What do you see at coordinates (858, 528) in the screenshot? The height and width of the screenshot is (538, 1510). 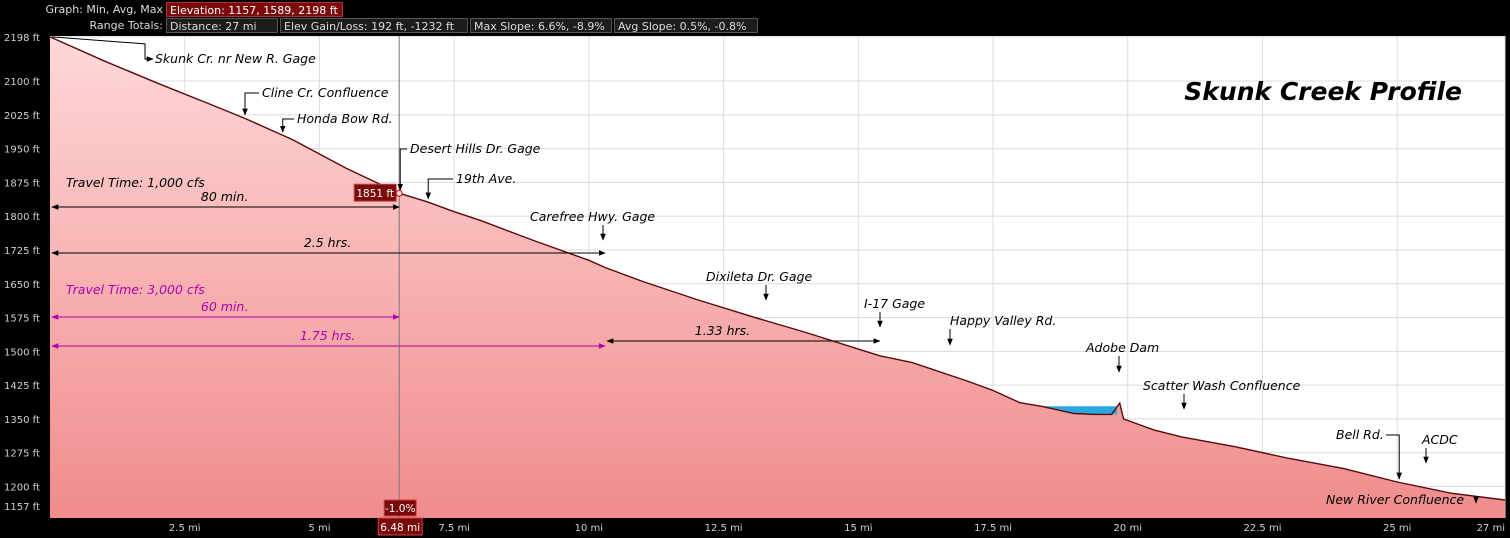 I see `x-tick-label: 15 mi` at bounding box center [858, 528].